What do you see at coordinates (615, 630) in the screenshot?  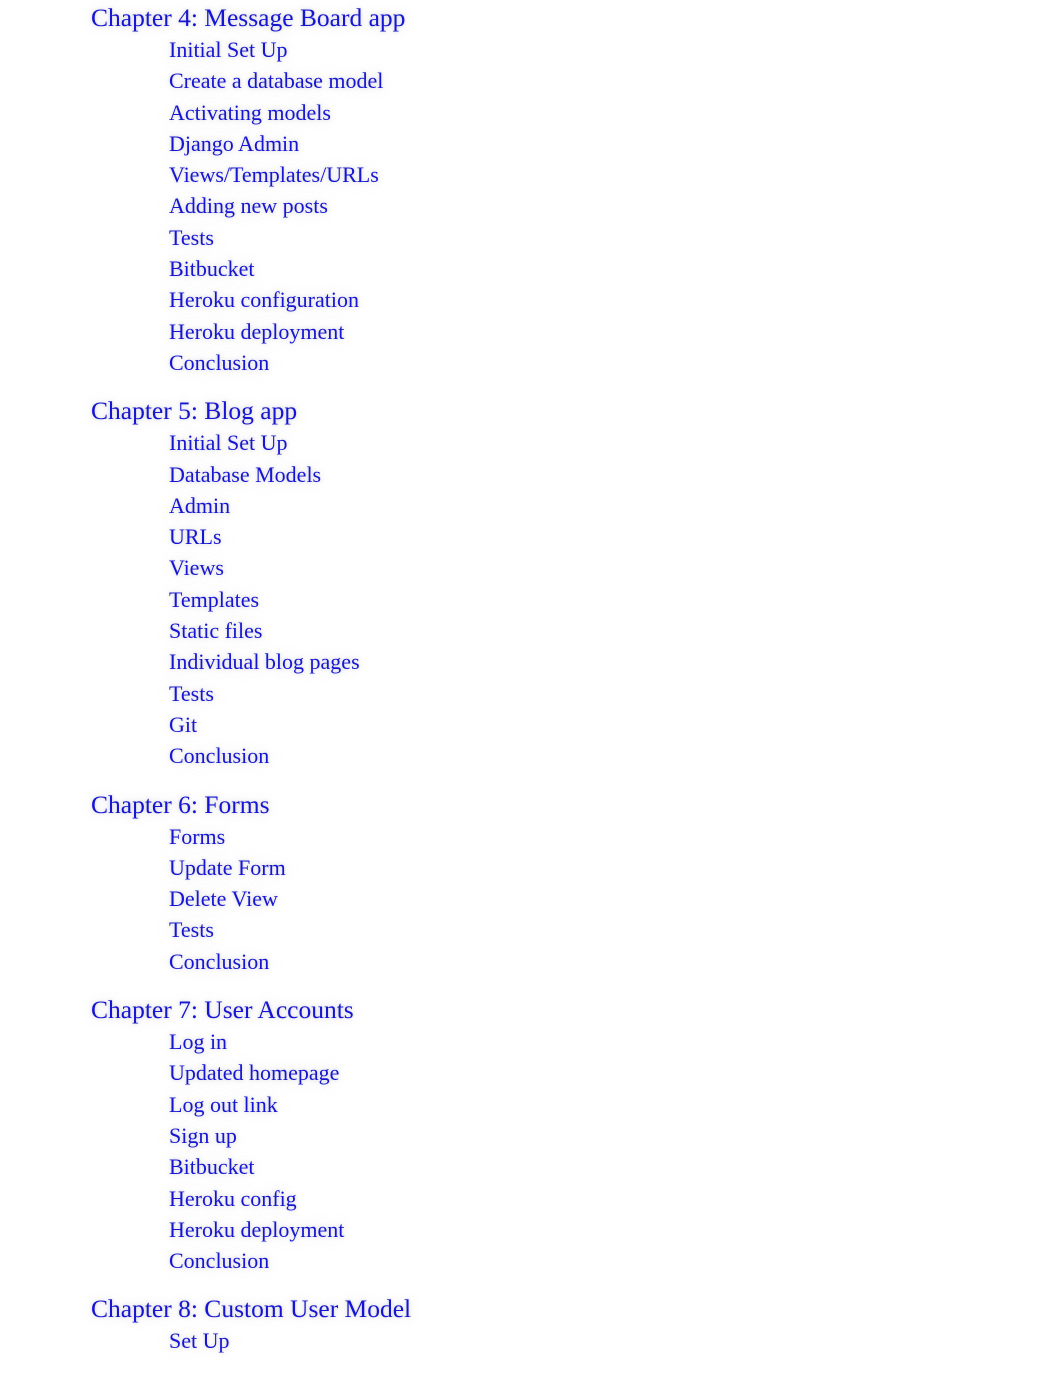 I see `section-entry-link: Static files` at bounding box center [615, 630].